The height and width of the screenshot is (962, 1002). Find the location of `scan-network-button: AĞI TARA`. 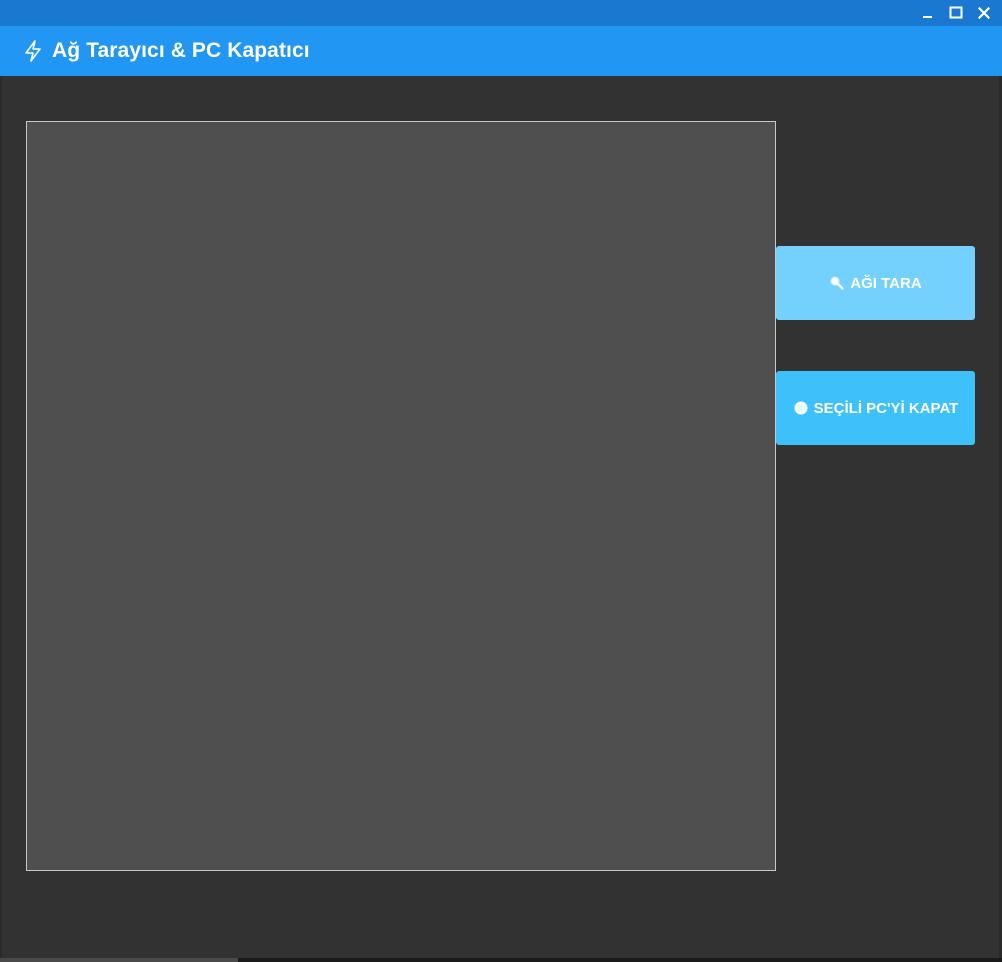

scan-network-button: AĞI TARA is located at coordinates (875, 283).